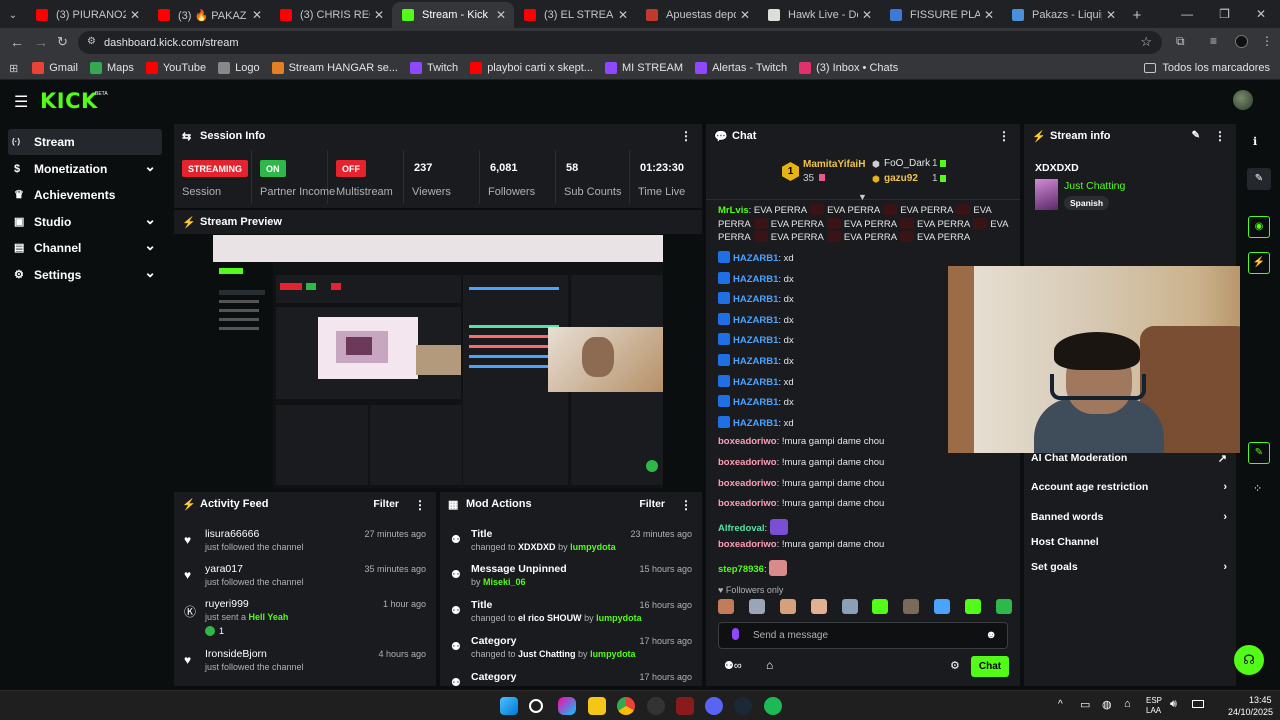  I want to click on tab-search-button: ⌄, so click(13, 15).